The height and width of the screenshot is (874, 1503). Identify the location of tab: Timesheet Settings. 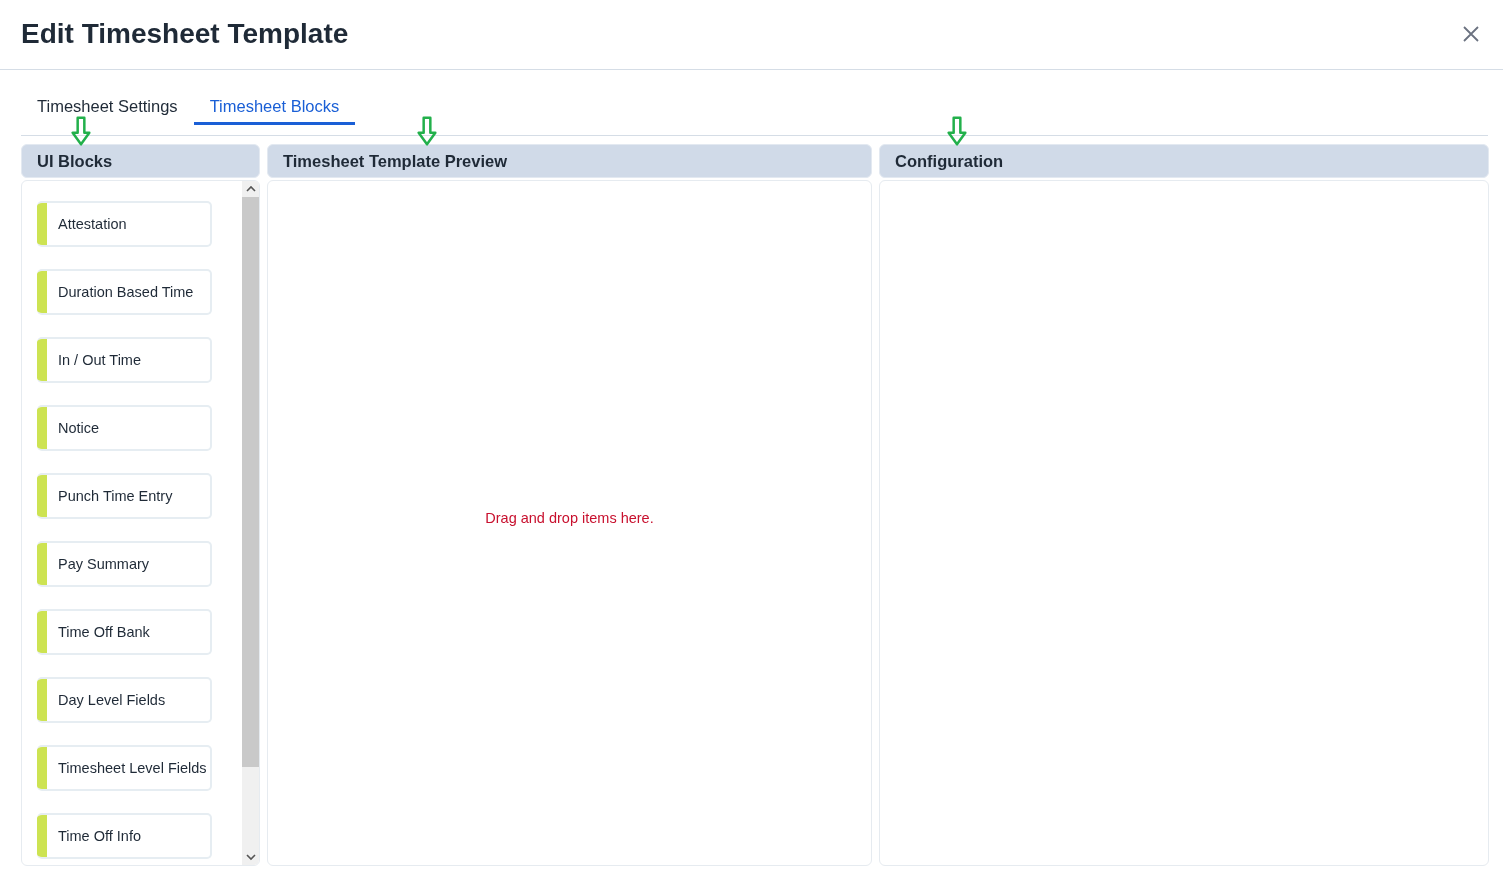
(107, 101).